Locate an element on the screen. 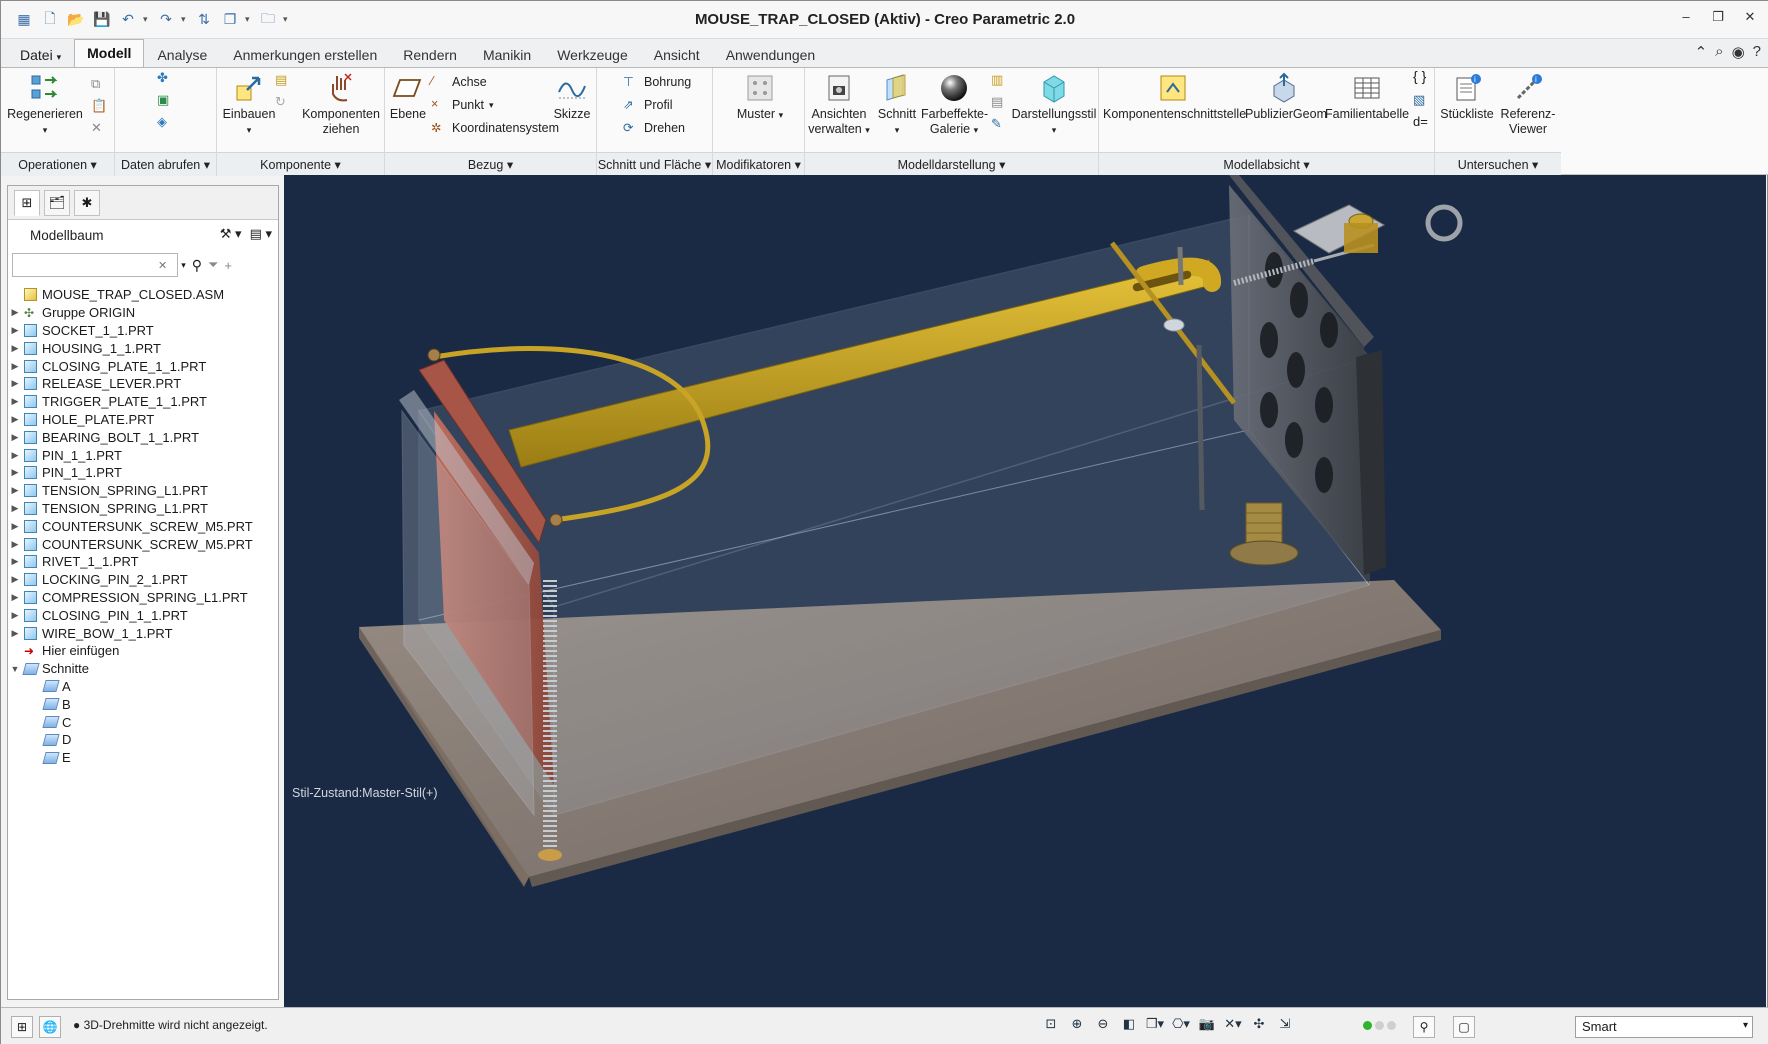 This screenshot has width=1768, height=1044. tree-item: A is located at coordinates (143, 687).